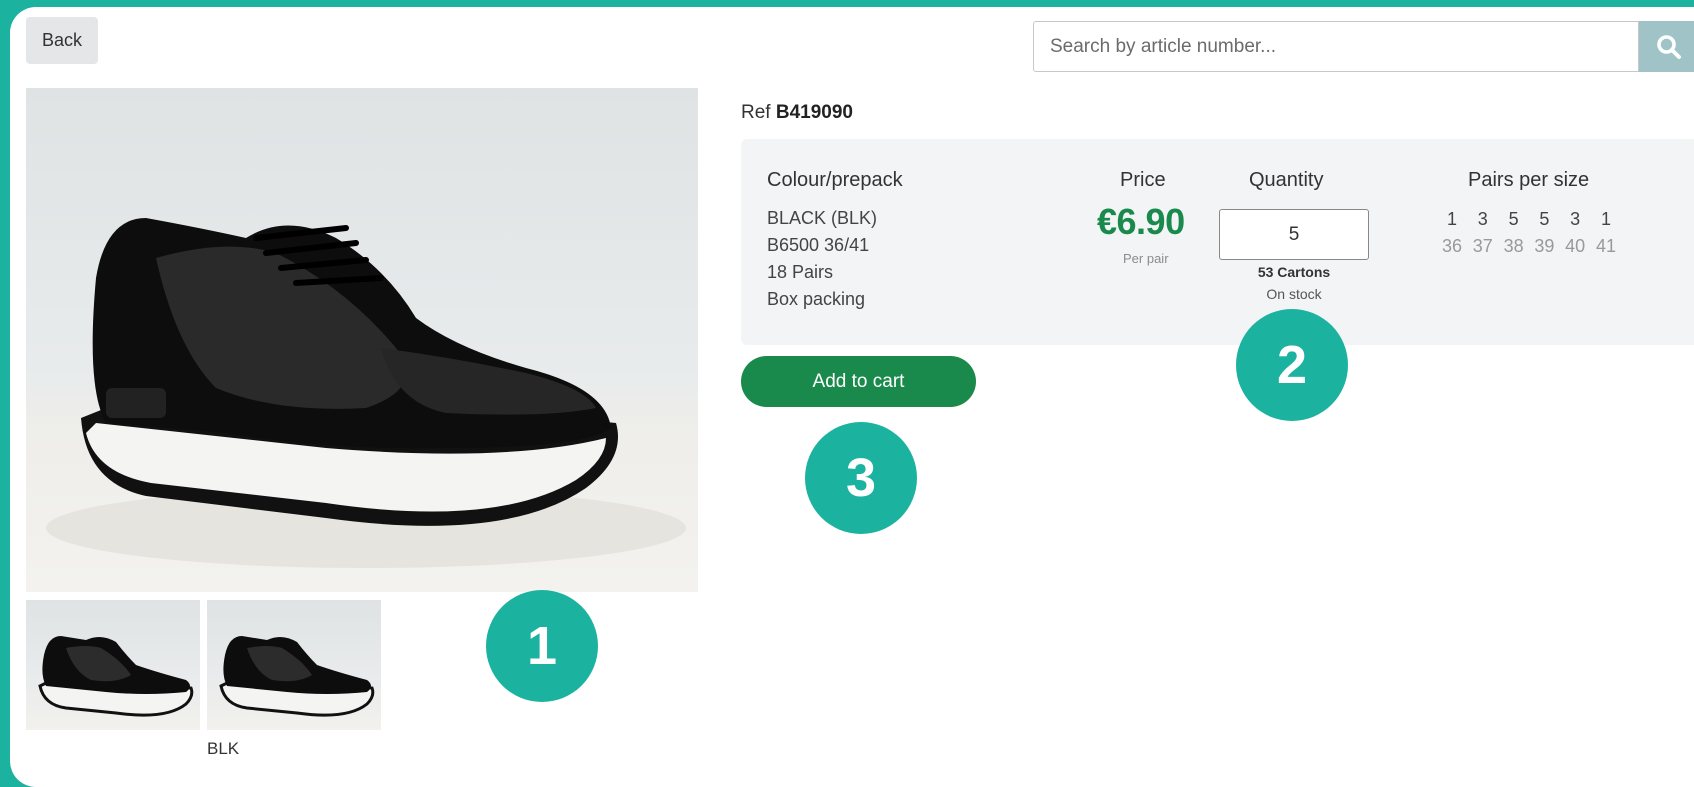 Image resolution: width=1694 pixels, height=787 pixels. I want to click on step-marker-2: 2, so click(1292, 365).